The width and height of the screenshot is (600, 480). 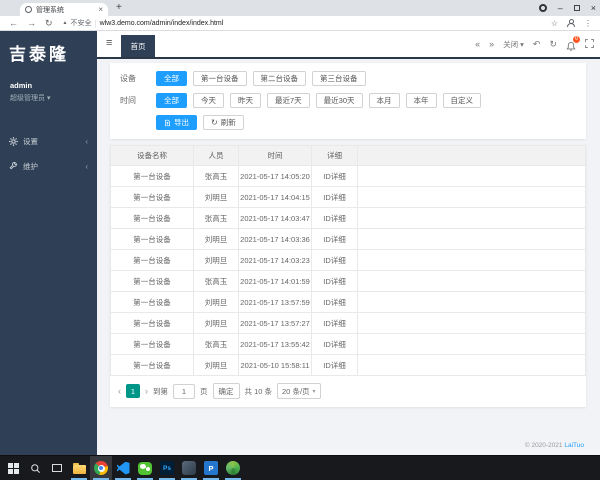 What do you see at coordinates (189, 468) in the screenshot?
I see `taskbar-app-dark` at bounding box center [189, 468].